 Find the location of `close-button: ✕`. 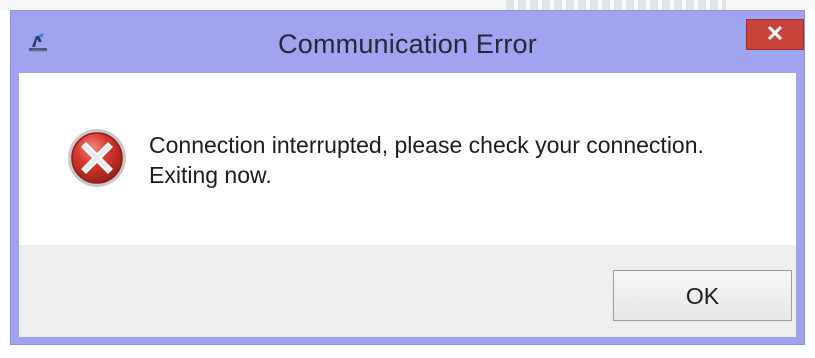

close-button: ✕ is located at coordinates (775, 34).